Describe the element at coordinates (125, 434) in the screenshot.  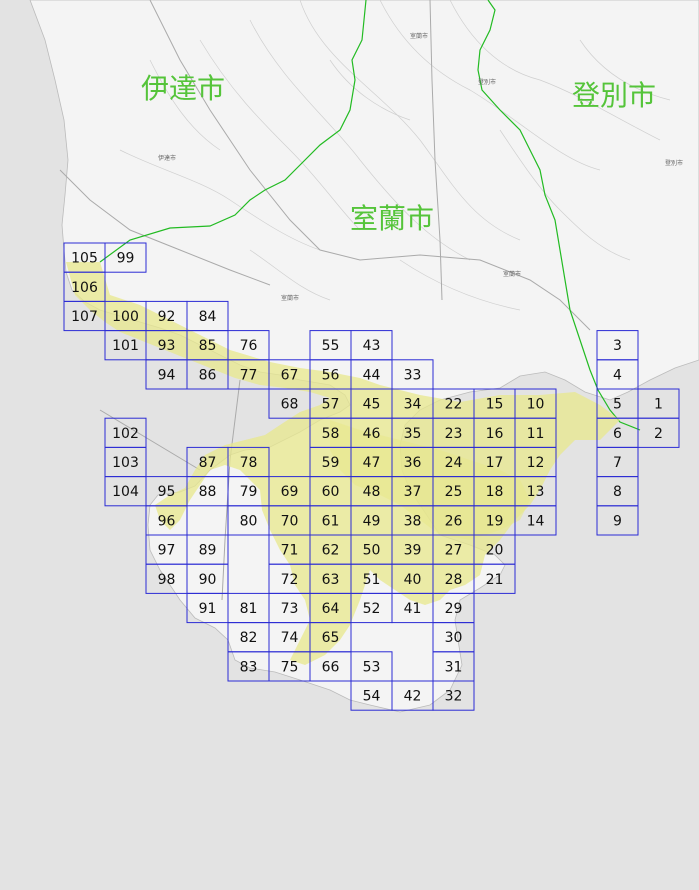
I see `tile-number: 102` at that location.